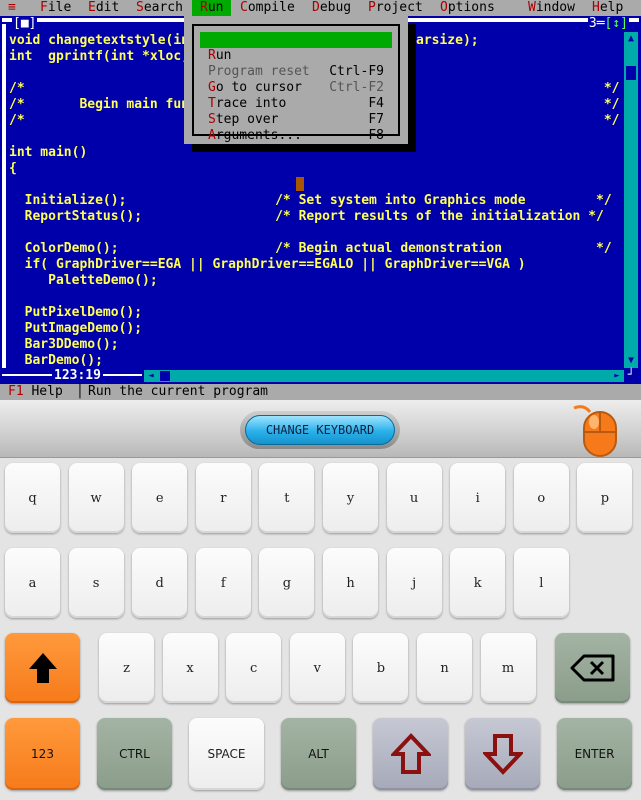 Image resolution: width=641 pixels, height=800 pixels. I want to click on key-d: d, so click(160, 583).